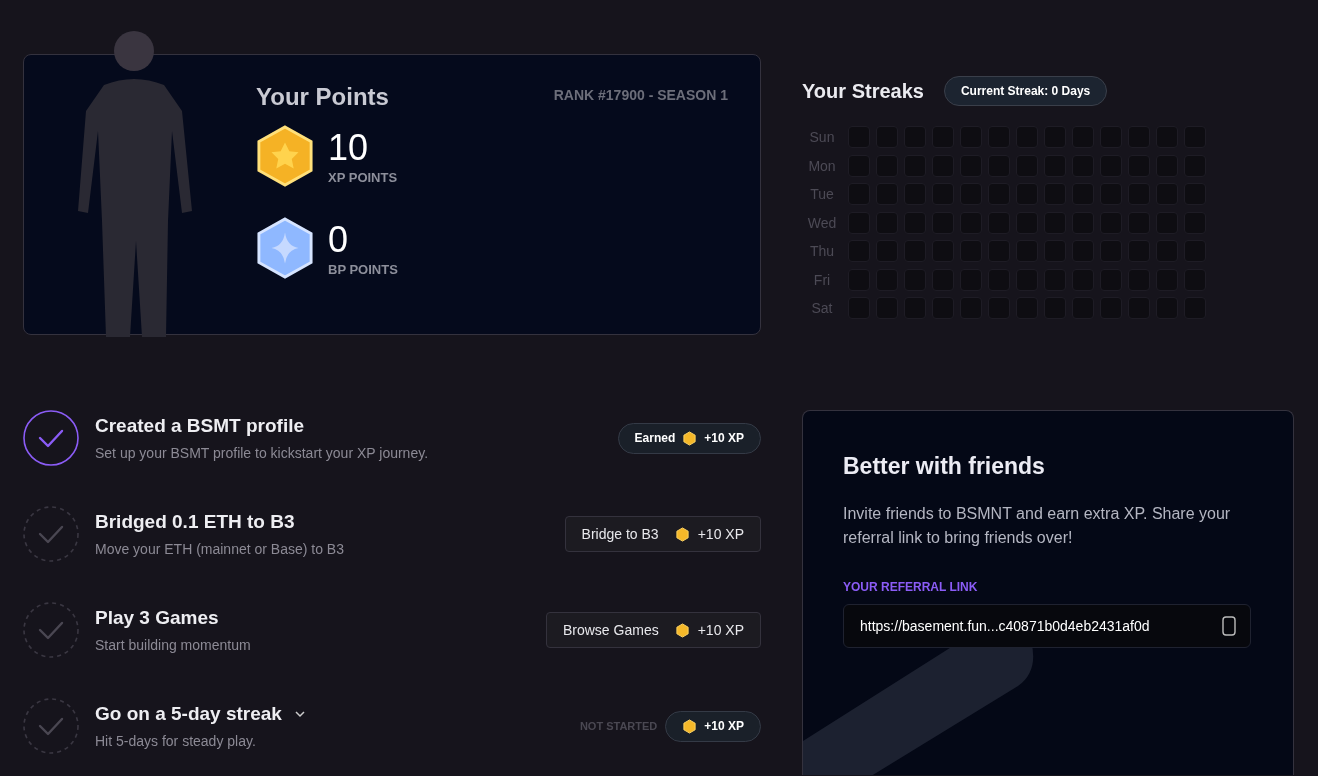 The height and width of the screenshot is (776, 1318). What do you see at coordinates (200, 426) in the screenshot?
I see `task-title: Created a BSMT profile` at bounding box center [200, 426].